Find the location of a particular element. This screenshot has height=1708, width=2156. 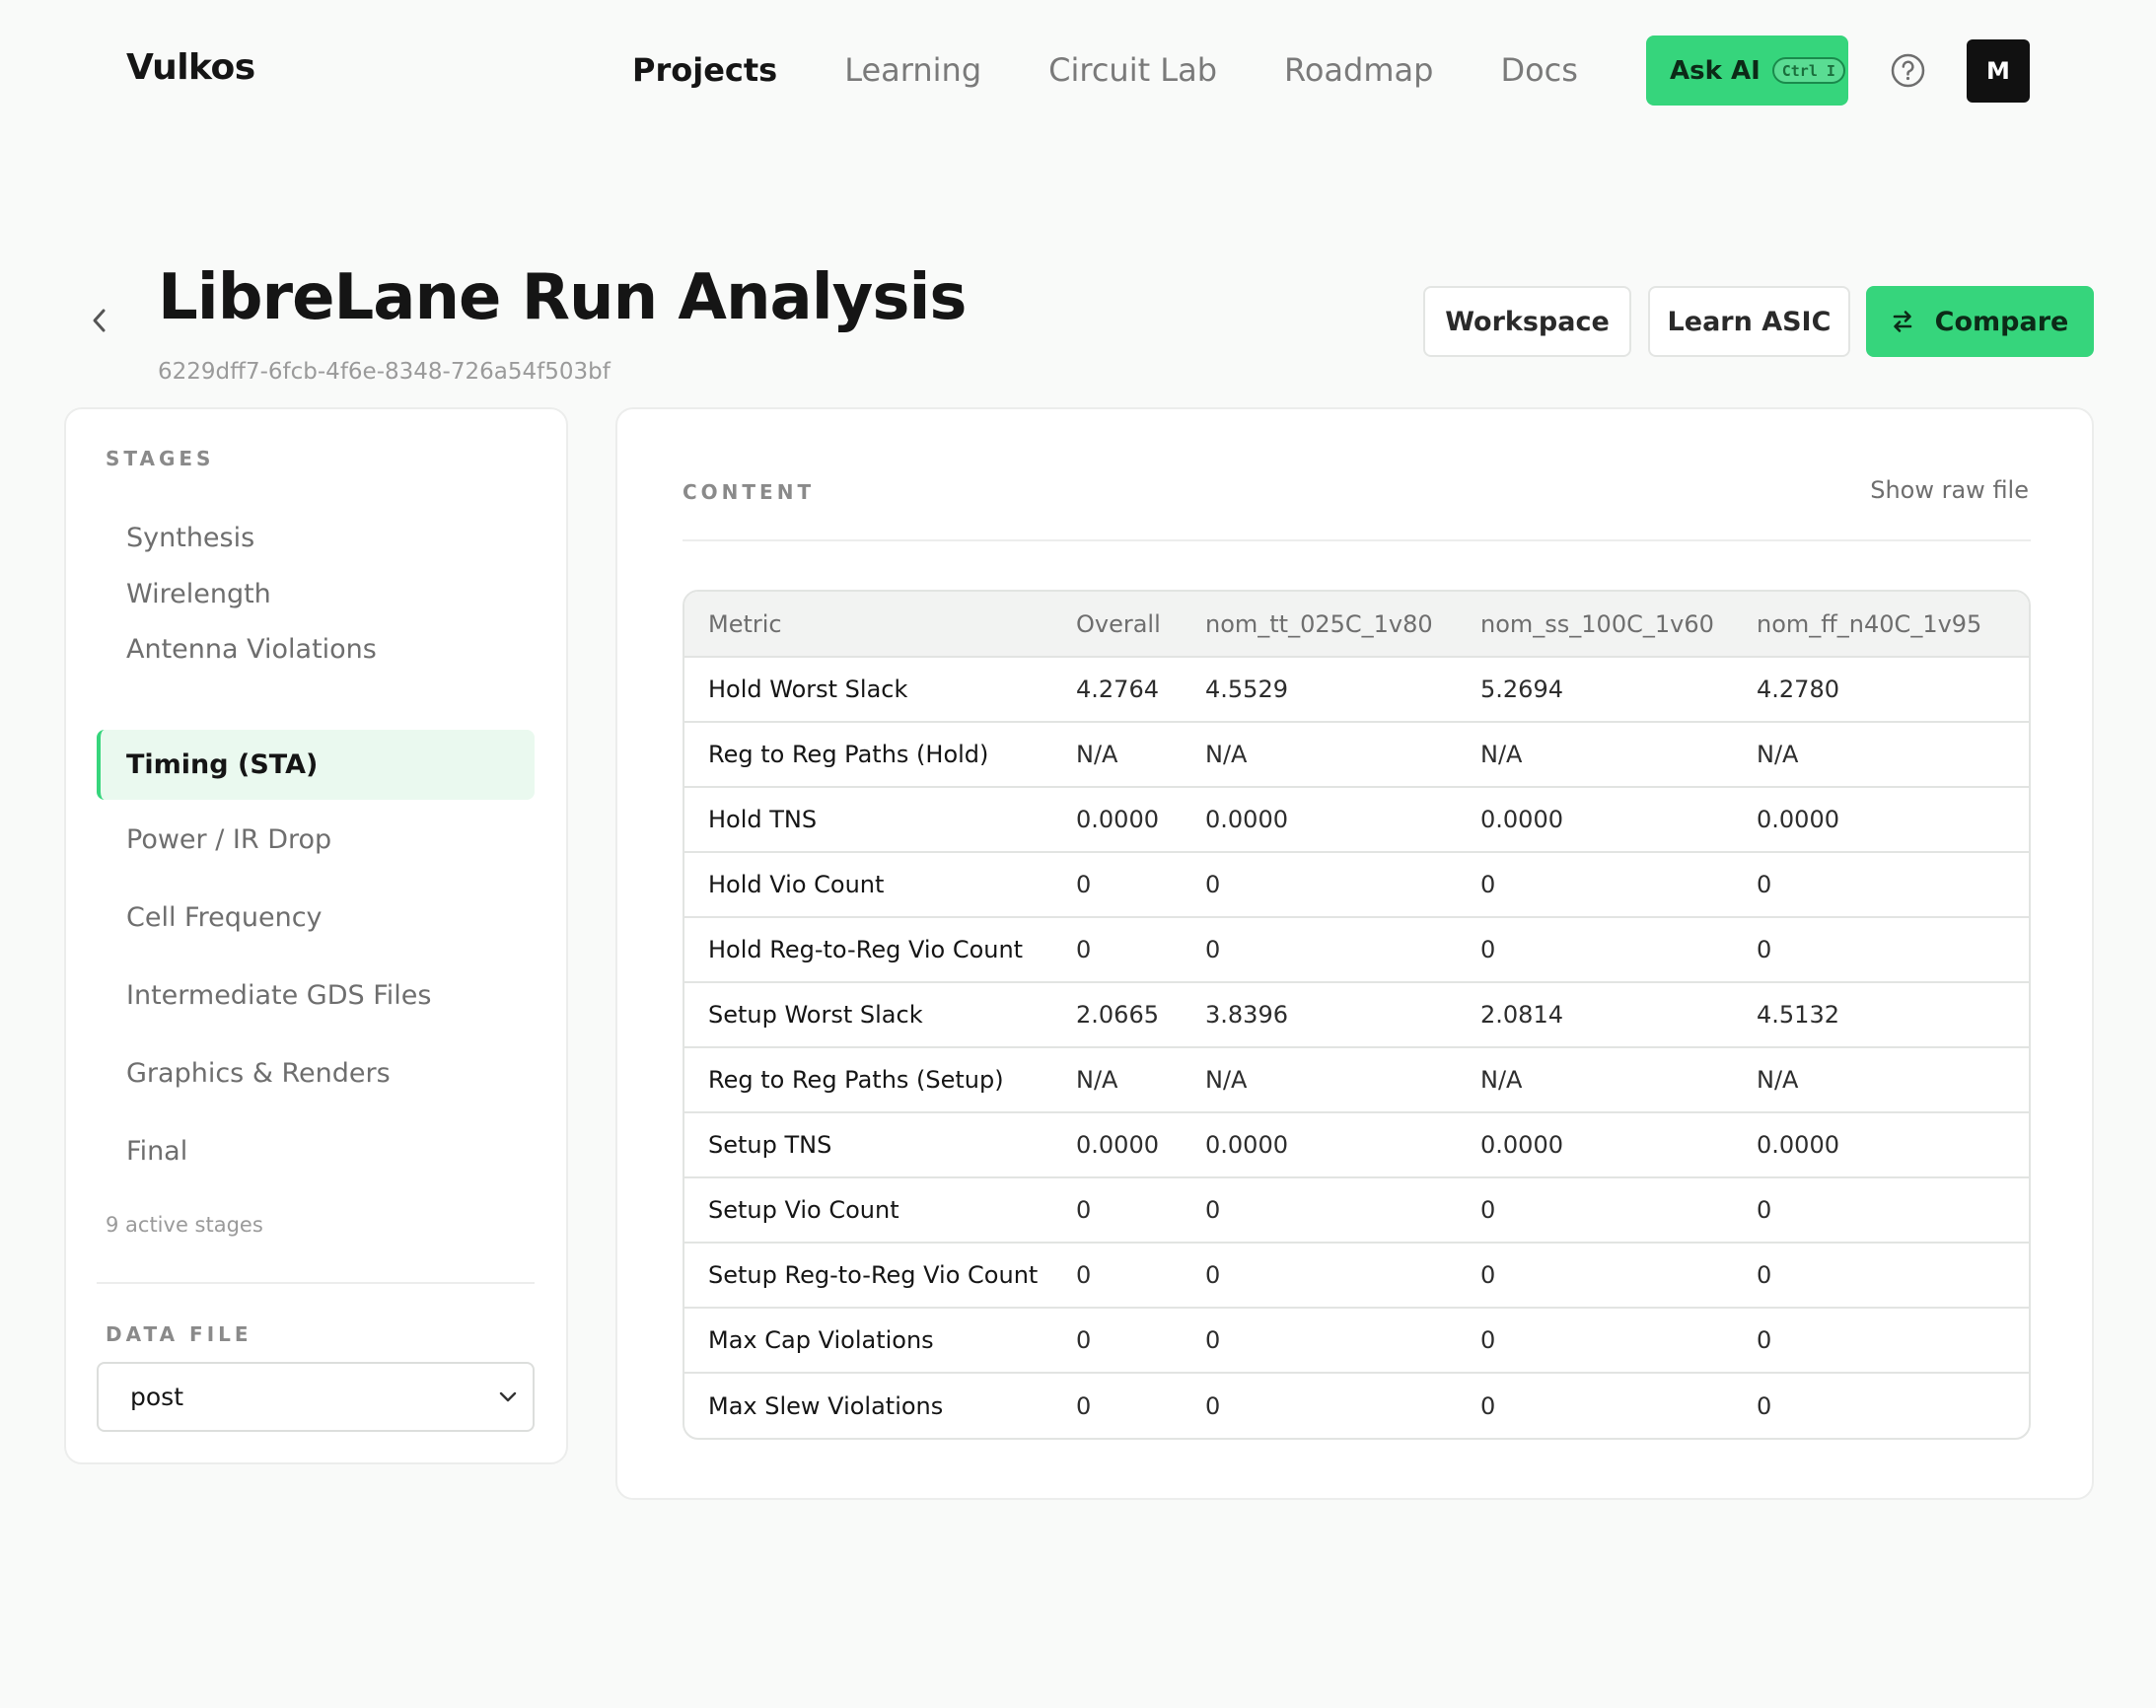

table-row: Reg to Reg Paths (Setup) N/A N/A N/A N/A is located at coordinates (1356, 1080).